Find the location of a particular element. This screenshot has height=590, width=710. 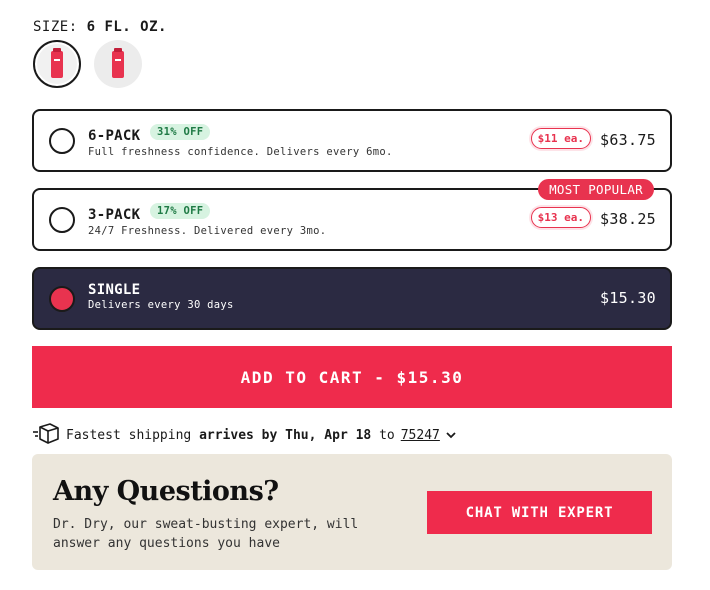

size-swatch-alt is located at coordinates (118, 64).